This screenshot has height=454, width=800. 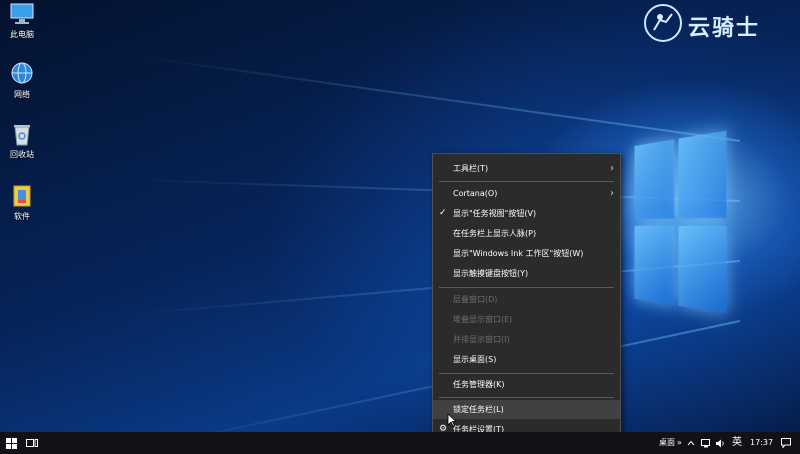 I want to click on menu-item-cascade-windows: 层叠窗口(D), so click(x=475, y=299).